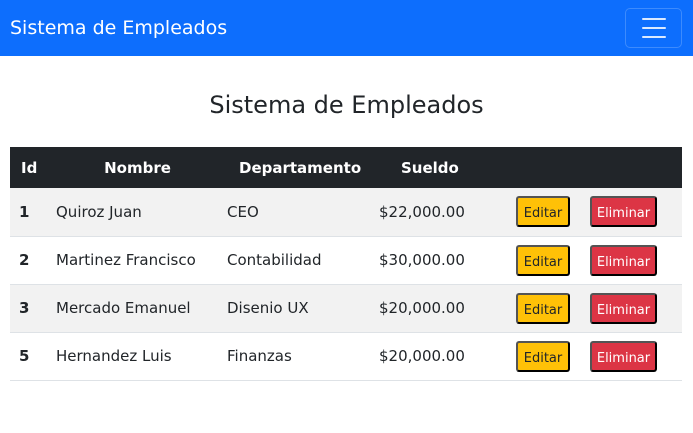 This screenshot has height=433, width=693. What do you see at coordinates (443, 260) in the screenshot?
I see `cell-sueldo: $30,000.00` at bounding box center [443, 260].